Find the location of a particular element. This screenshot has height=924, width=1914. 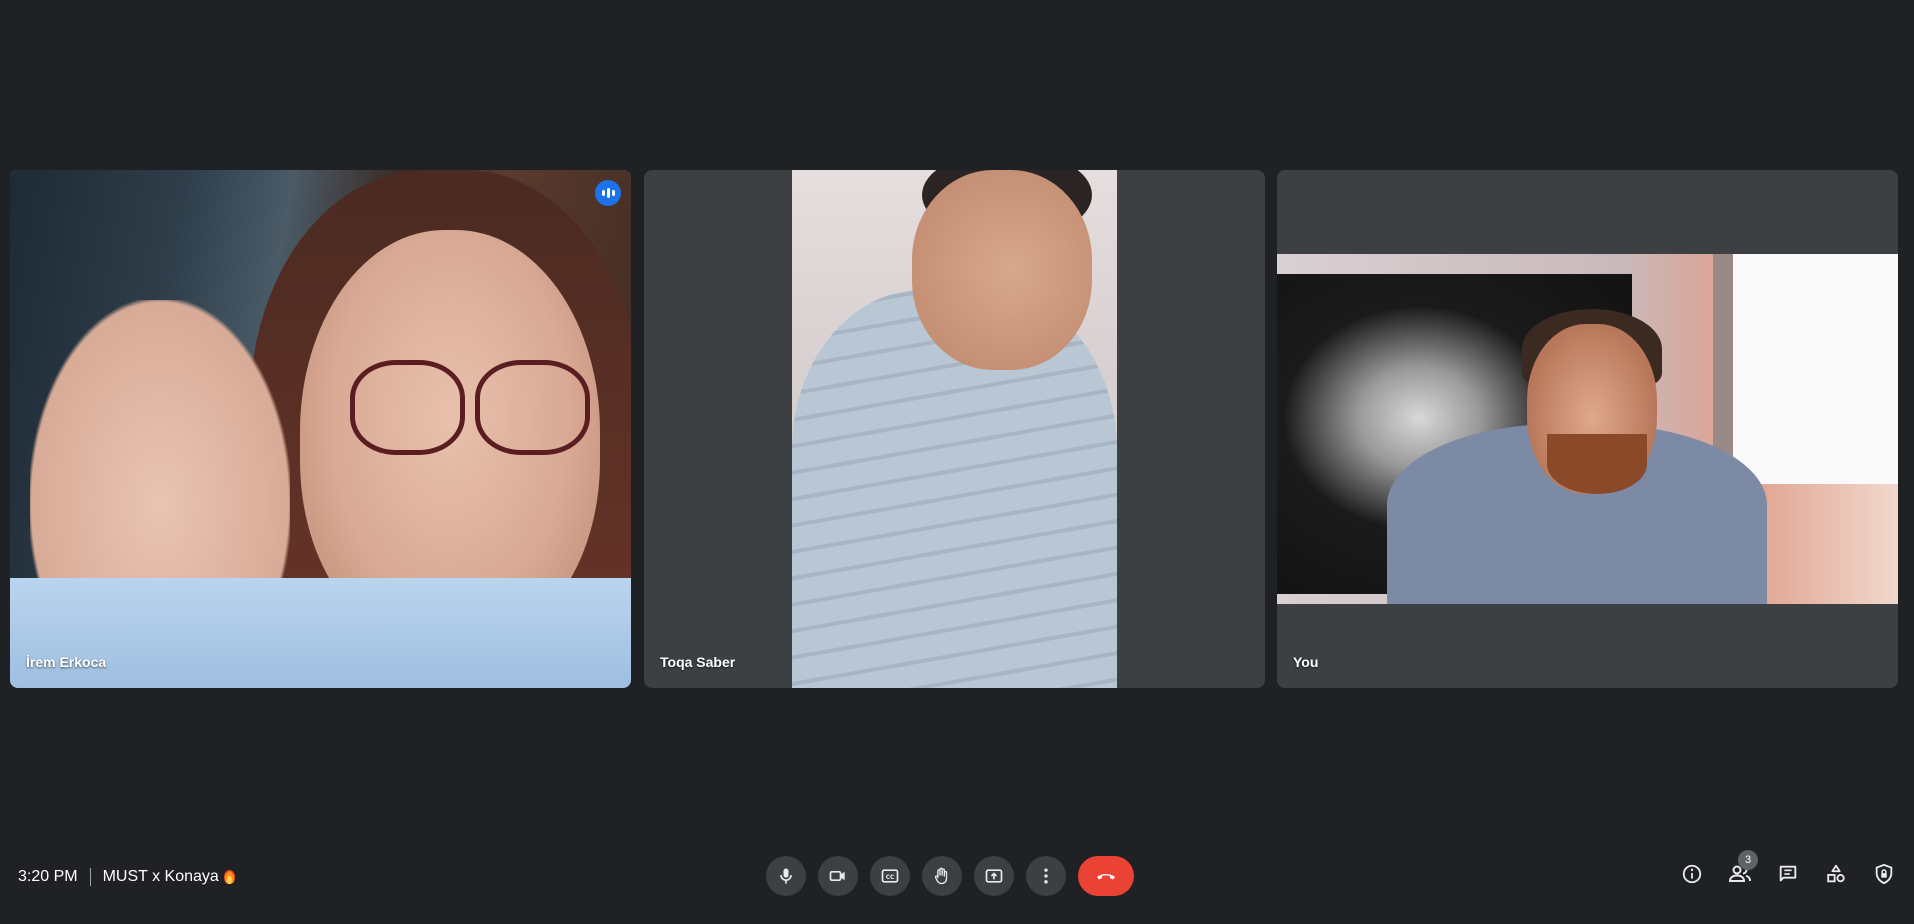

activities-button is located at coordinates (1836, 874).